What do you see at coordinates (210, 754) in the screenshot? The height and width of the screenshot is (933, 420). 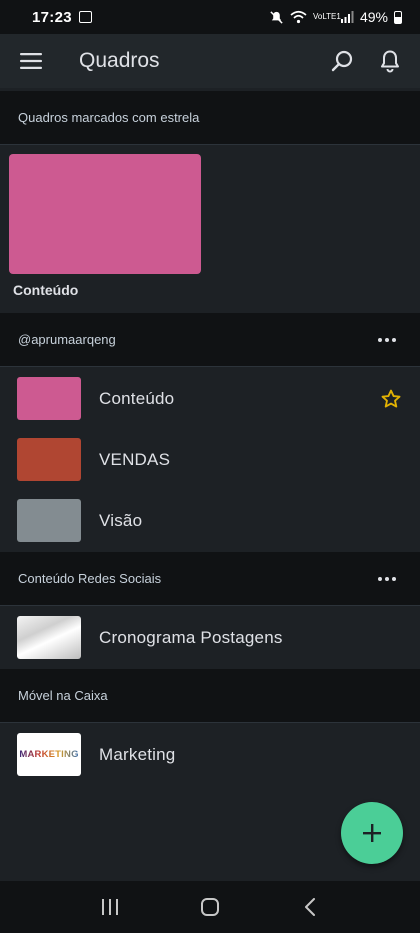 I see `board-row: MARKETING Marketing` at bounding box center [210, 754].